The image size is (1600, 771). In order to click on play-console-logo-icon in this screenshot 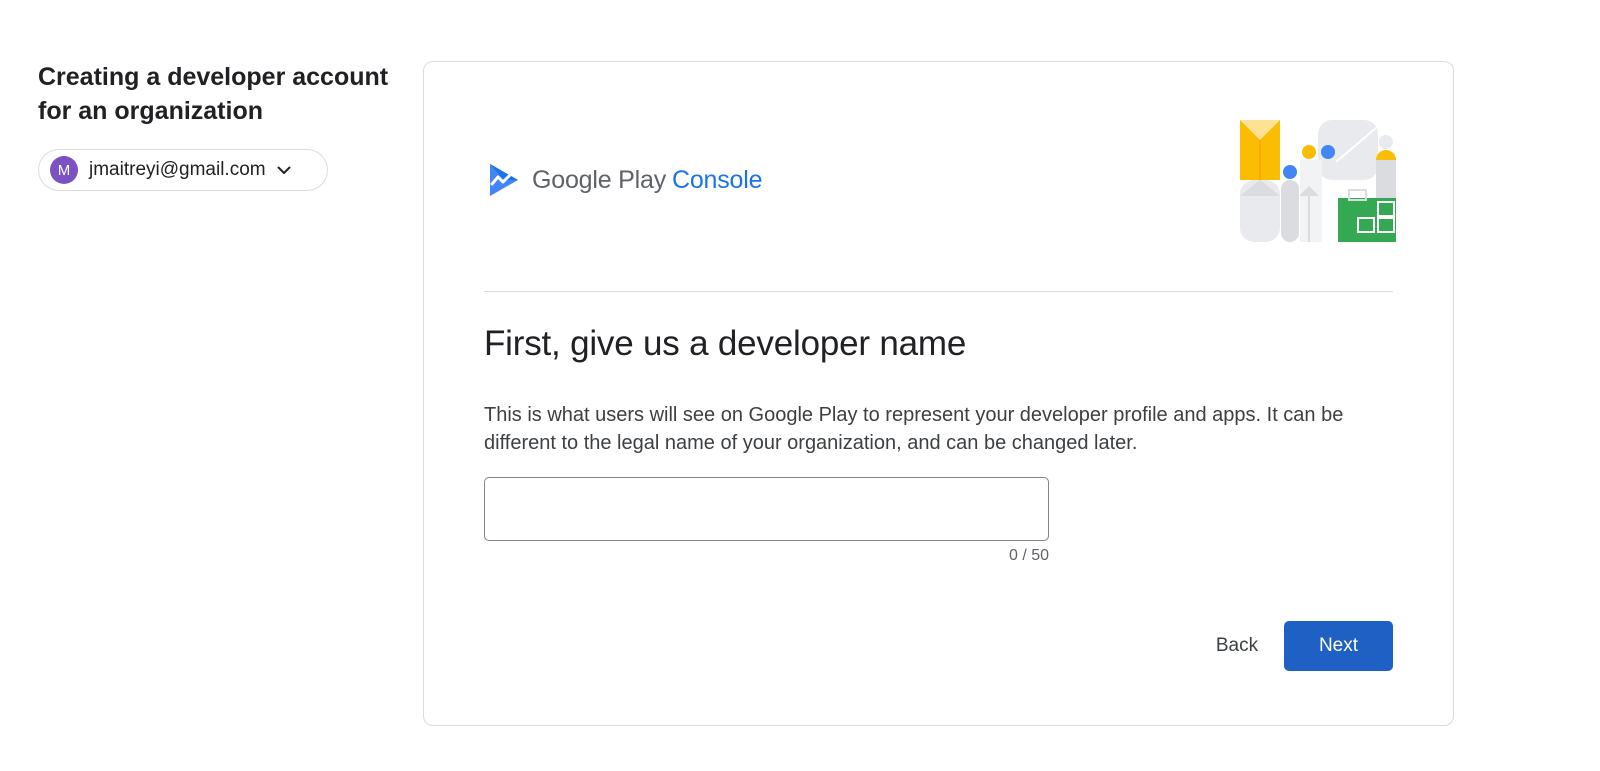, I will do `click(504, 180)`.